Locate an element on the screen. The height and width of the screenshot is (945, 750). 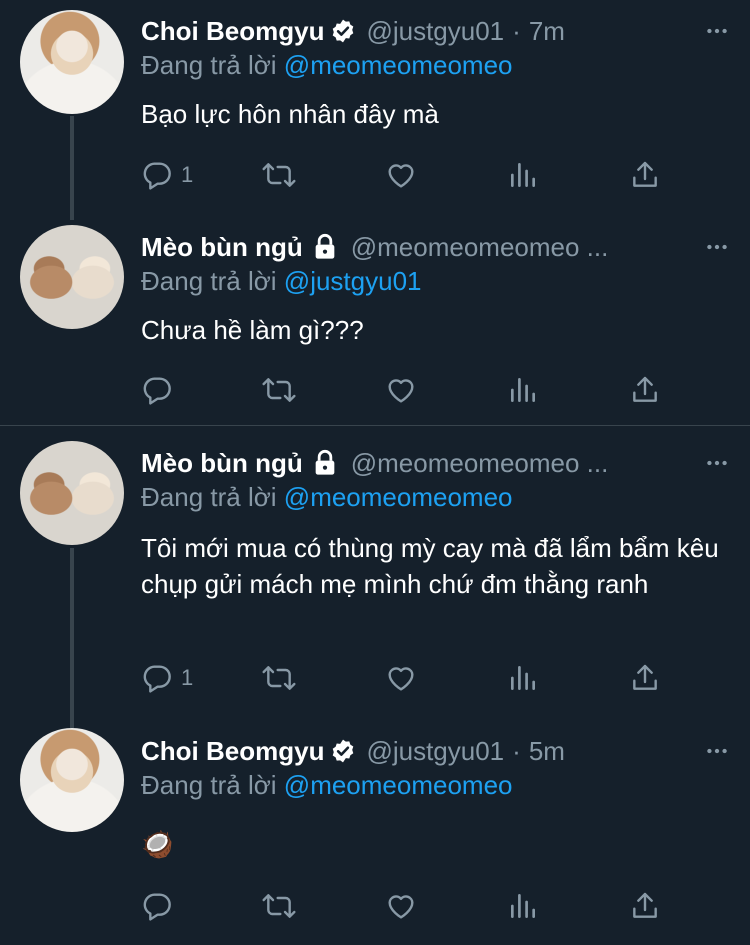
tweet-divider is located at coordinates (375, 425).